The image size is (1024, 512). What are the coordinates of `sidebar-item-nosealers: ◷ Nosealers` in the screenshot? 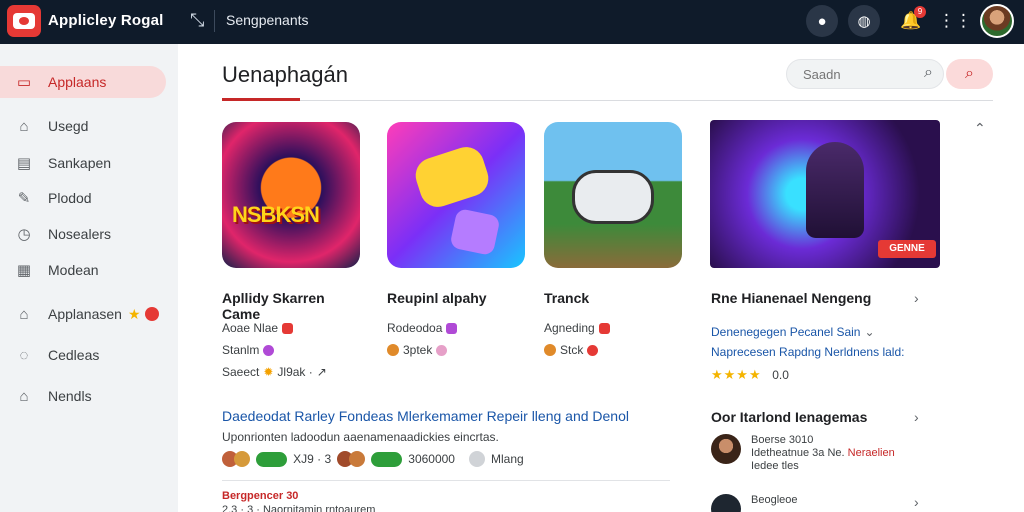 It's located at (83, 234).